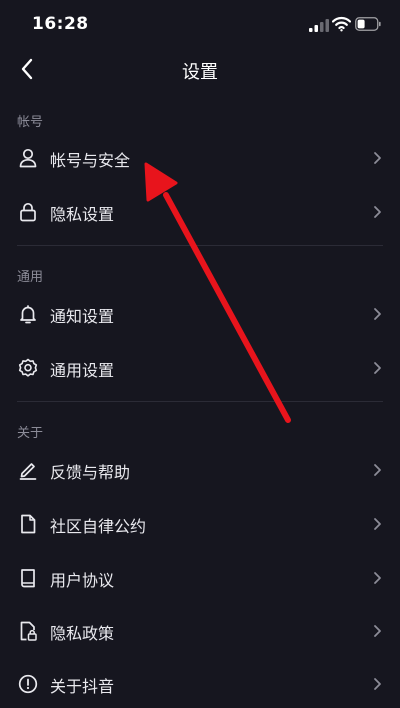 The width and height of the screenshot is (400, 708). What do you see at coordinates (341, 24) in the screenshot?
I see `wifi-icon` at bounding box center [341, 24].